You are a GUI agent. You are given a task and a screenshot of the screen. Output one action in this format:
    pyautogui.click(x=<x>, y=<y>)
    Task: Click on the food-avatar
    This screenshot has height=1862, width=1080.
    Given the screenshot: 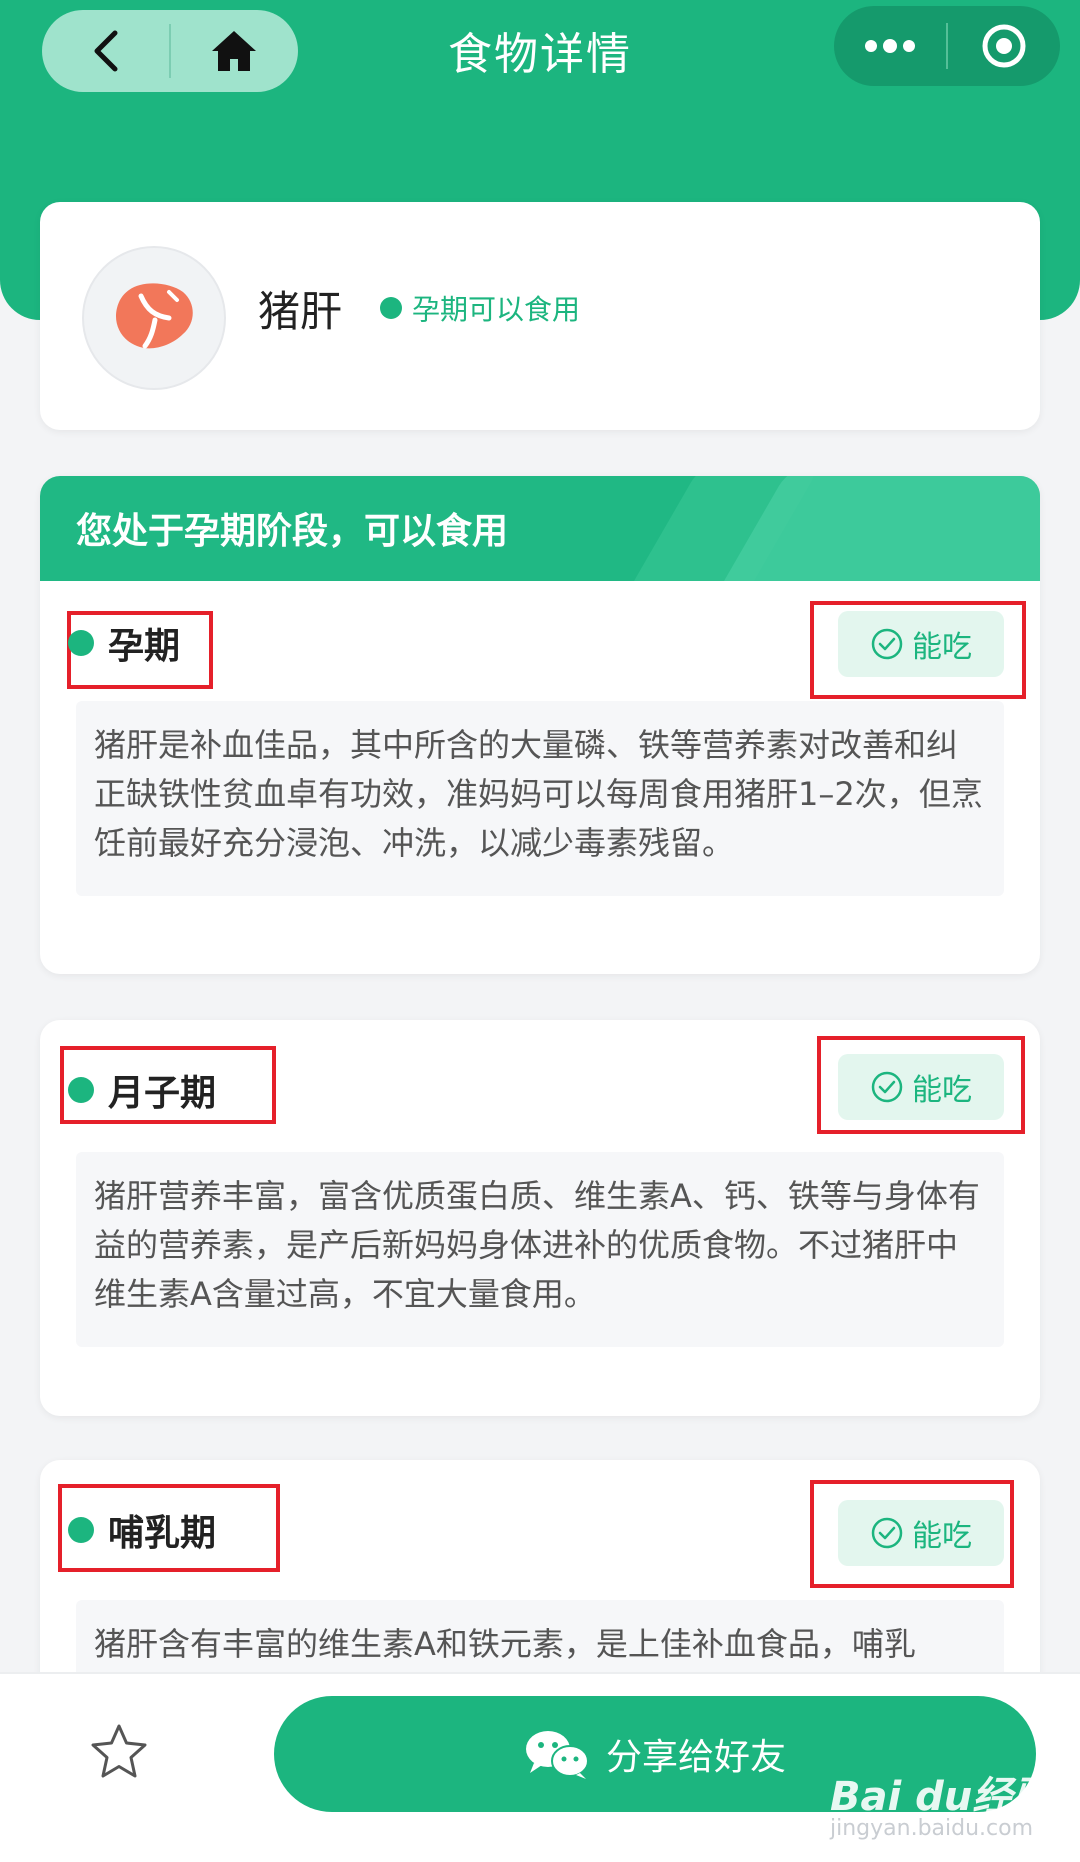 What is the action you would take?
    pyautogui.click(x=154, y=318)
    